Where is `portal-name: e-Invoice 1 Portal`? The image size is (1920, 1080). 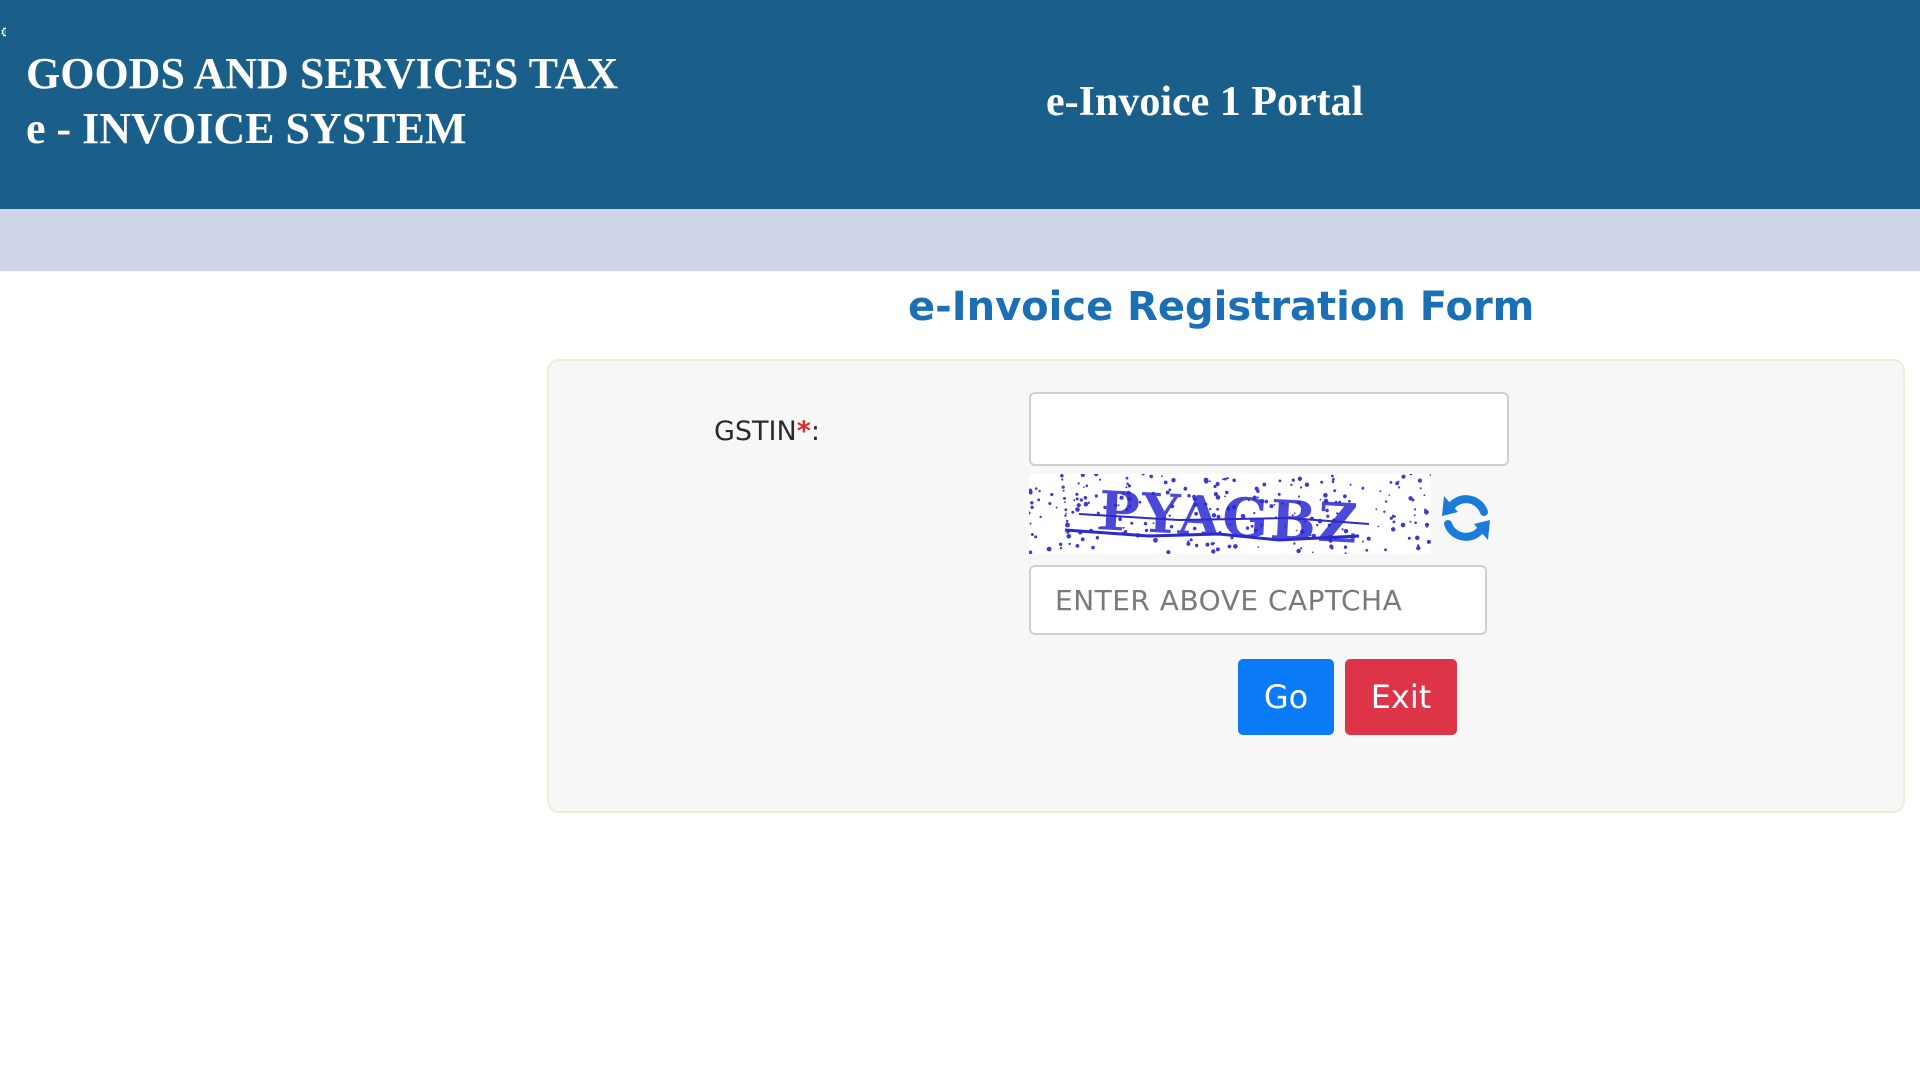
portal-name: e-Invoice 1 Portal is located at coordinates (1205, 102).